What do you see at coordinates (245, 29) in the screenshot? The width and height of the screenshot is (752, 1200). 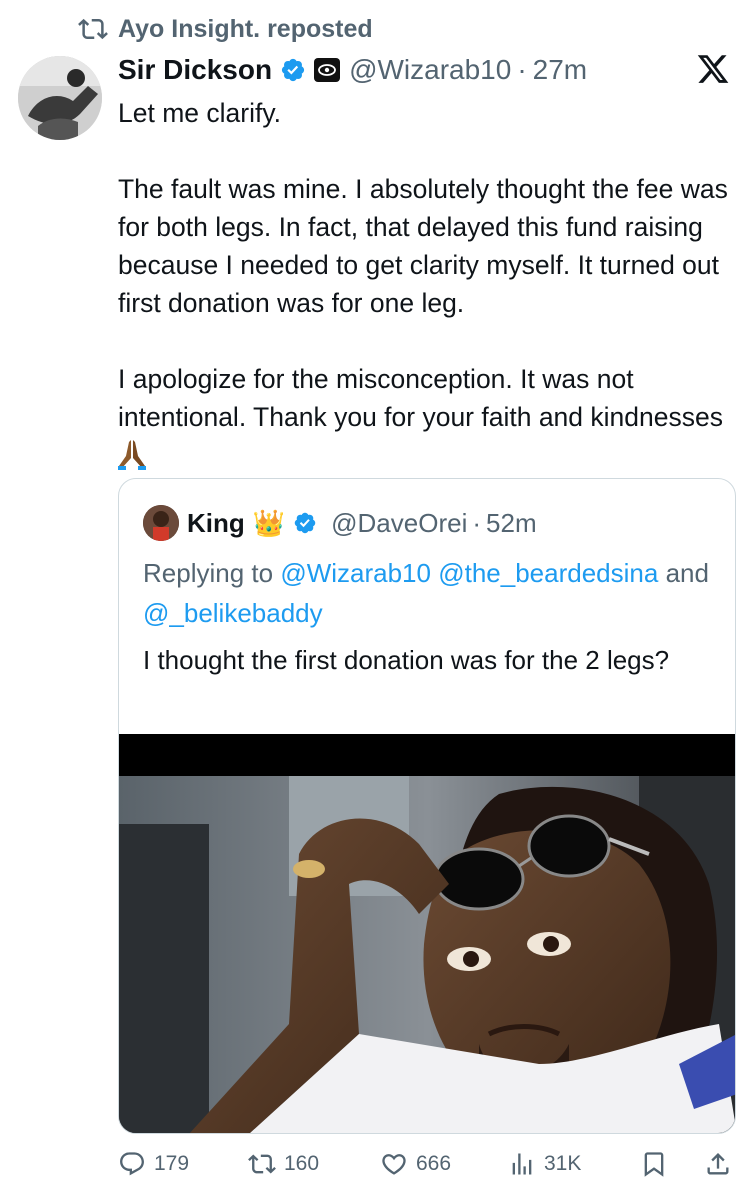 I see `repost-label: Ayo Insight. reposted` at bounding box center [245, 29].